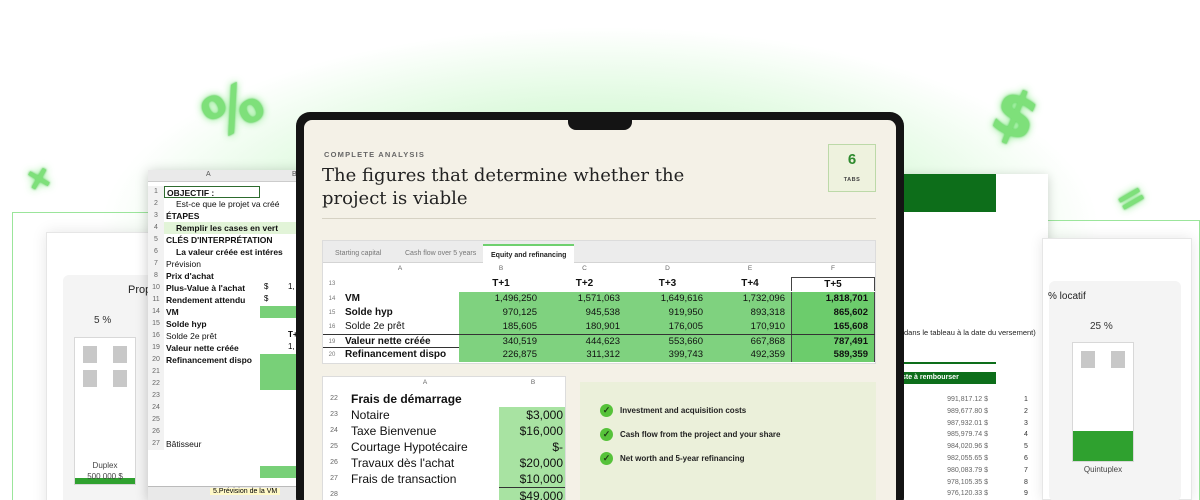 The width and height of the screenshot is (1200, 500). What do you see at coordinates (205, 300) in the screenshot?
I see `sheet-cell: Rendement attendu` at bounding box center [205, 300].